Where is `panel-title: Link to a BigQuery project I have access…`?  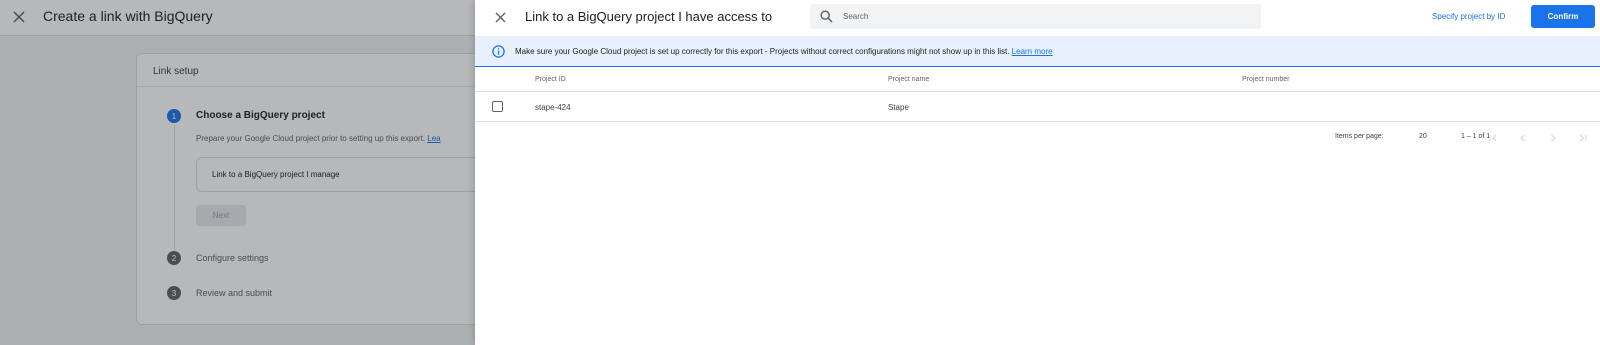 panel-title: Link to a BigQuery project I have access… is located at coordinates (649, 16).